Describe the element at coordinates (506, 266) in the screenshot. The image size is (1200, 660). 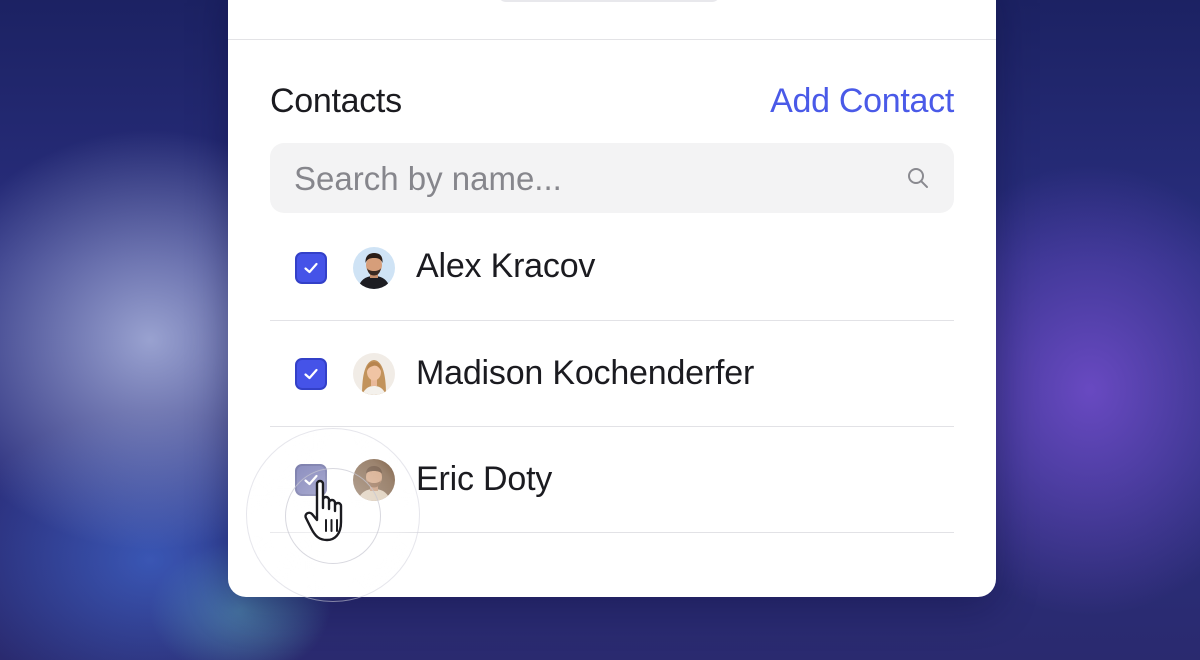
I see `contact-name: Alex Kracov` at that location.